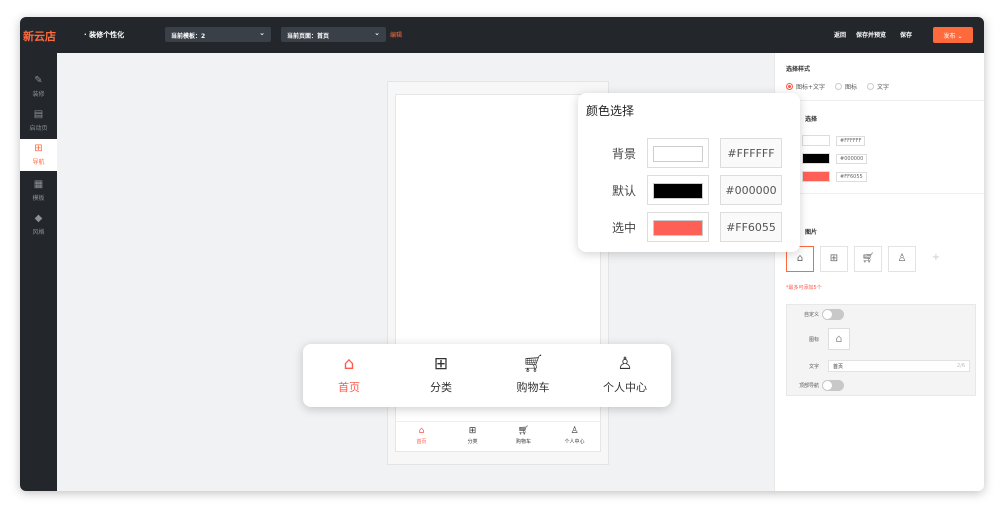 The height and width of the screenshot is (512, 1000). What do you see at coordinates (38, 162) in the screenshot?
I see `sidebar-item-label: 导航` at bounding box center [38, 162].